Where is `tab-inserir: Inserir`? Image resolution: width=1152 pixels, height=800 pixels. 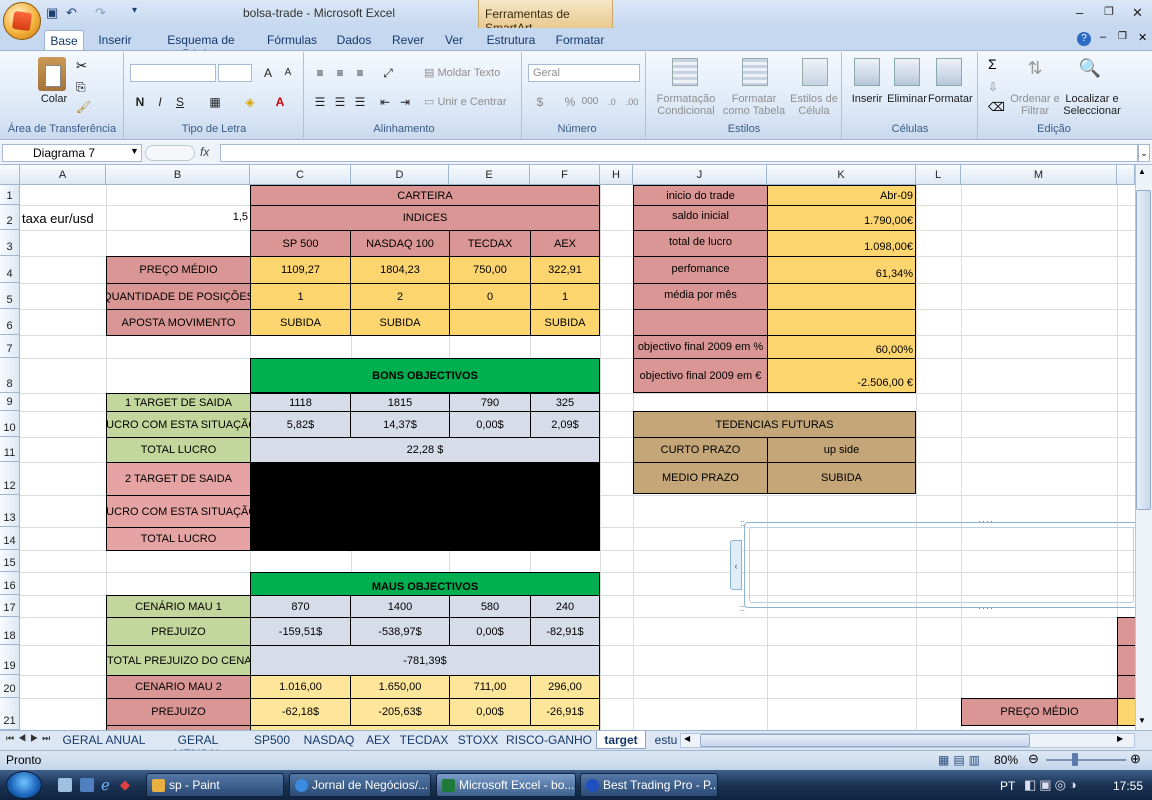 tab-inserir: Inserir is located at coordinates (115, 40).